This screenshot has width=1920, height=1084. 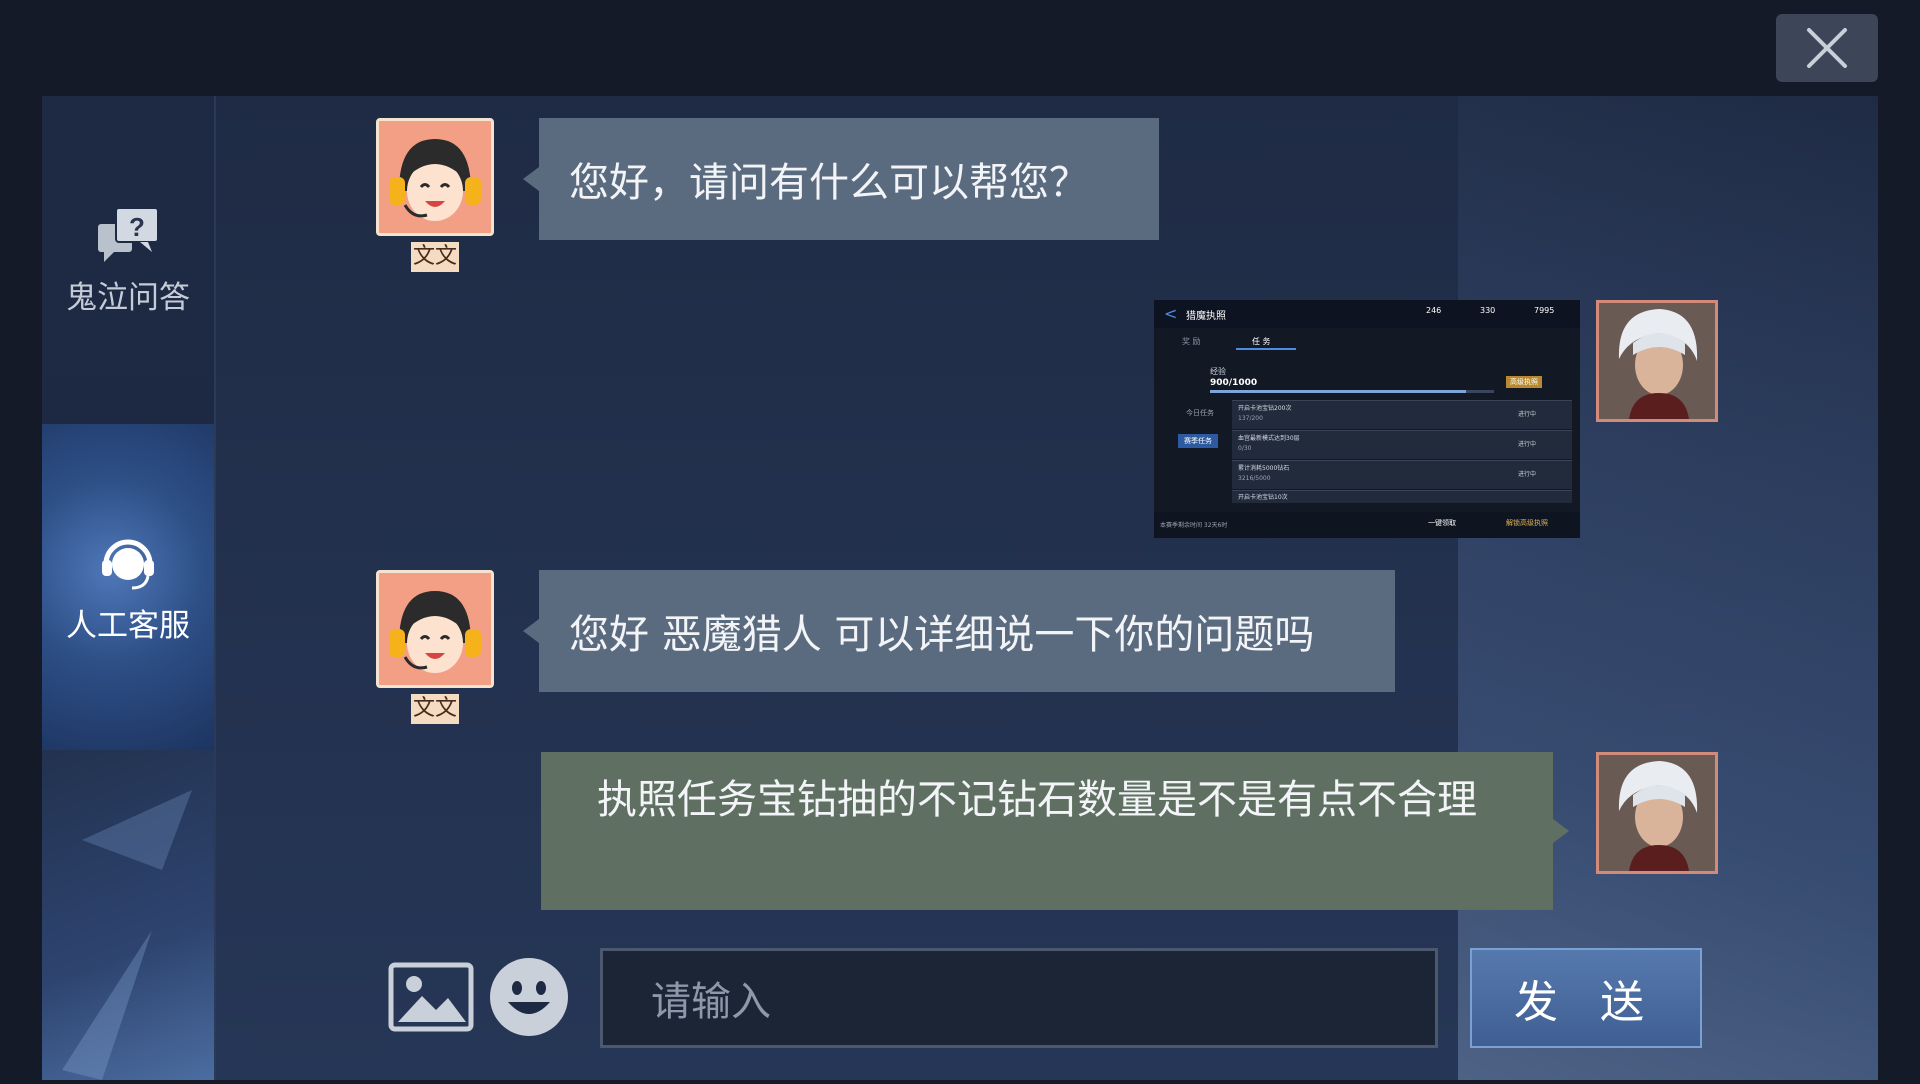 What do you see at coordinates (1442, 523) in the screenshot?
I see `claim-all-button: 一键领取` at bounding box center [1442, 523].